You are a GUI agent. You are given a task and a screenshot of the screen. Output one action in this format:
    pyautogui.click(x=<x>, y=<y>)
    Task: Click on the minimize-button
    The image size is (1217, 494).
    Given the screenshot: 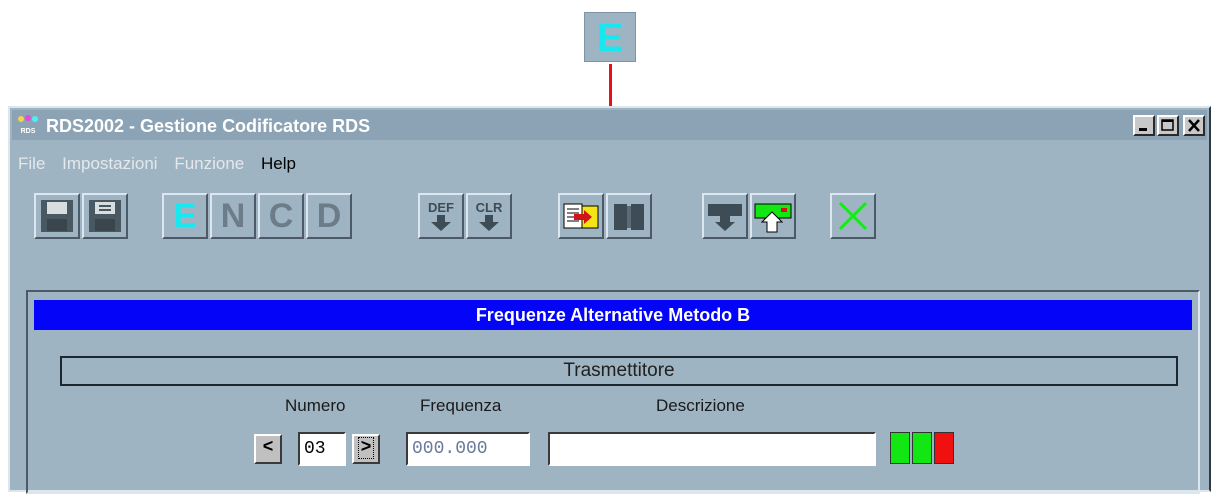 What is the action you would take?
    pyautogui.click(x=1144, y=125)
    